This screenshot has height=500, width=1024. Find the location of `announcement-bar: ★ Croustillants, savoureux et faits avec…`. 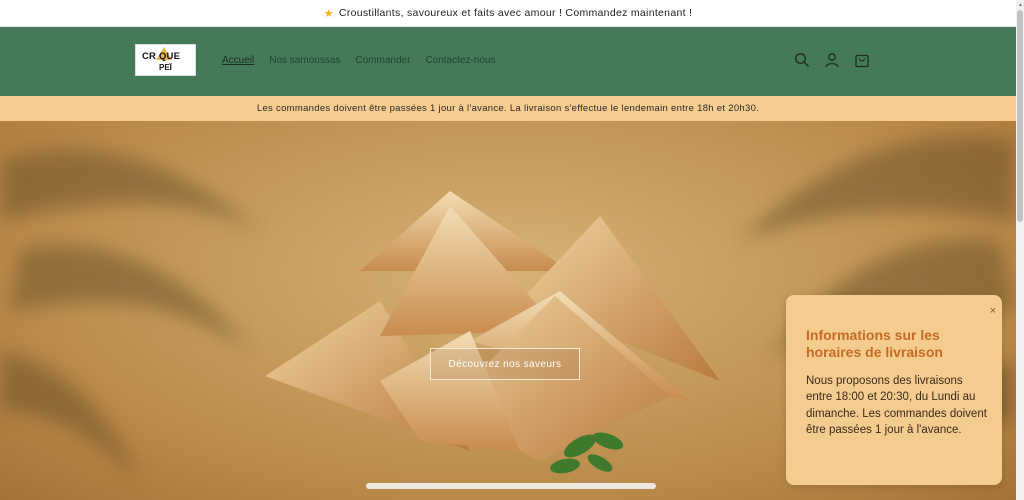

announcement-bar: ★ Croustillants, savoureux et faits avec… is located at coordinates (508, 13).